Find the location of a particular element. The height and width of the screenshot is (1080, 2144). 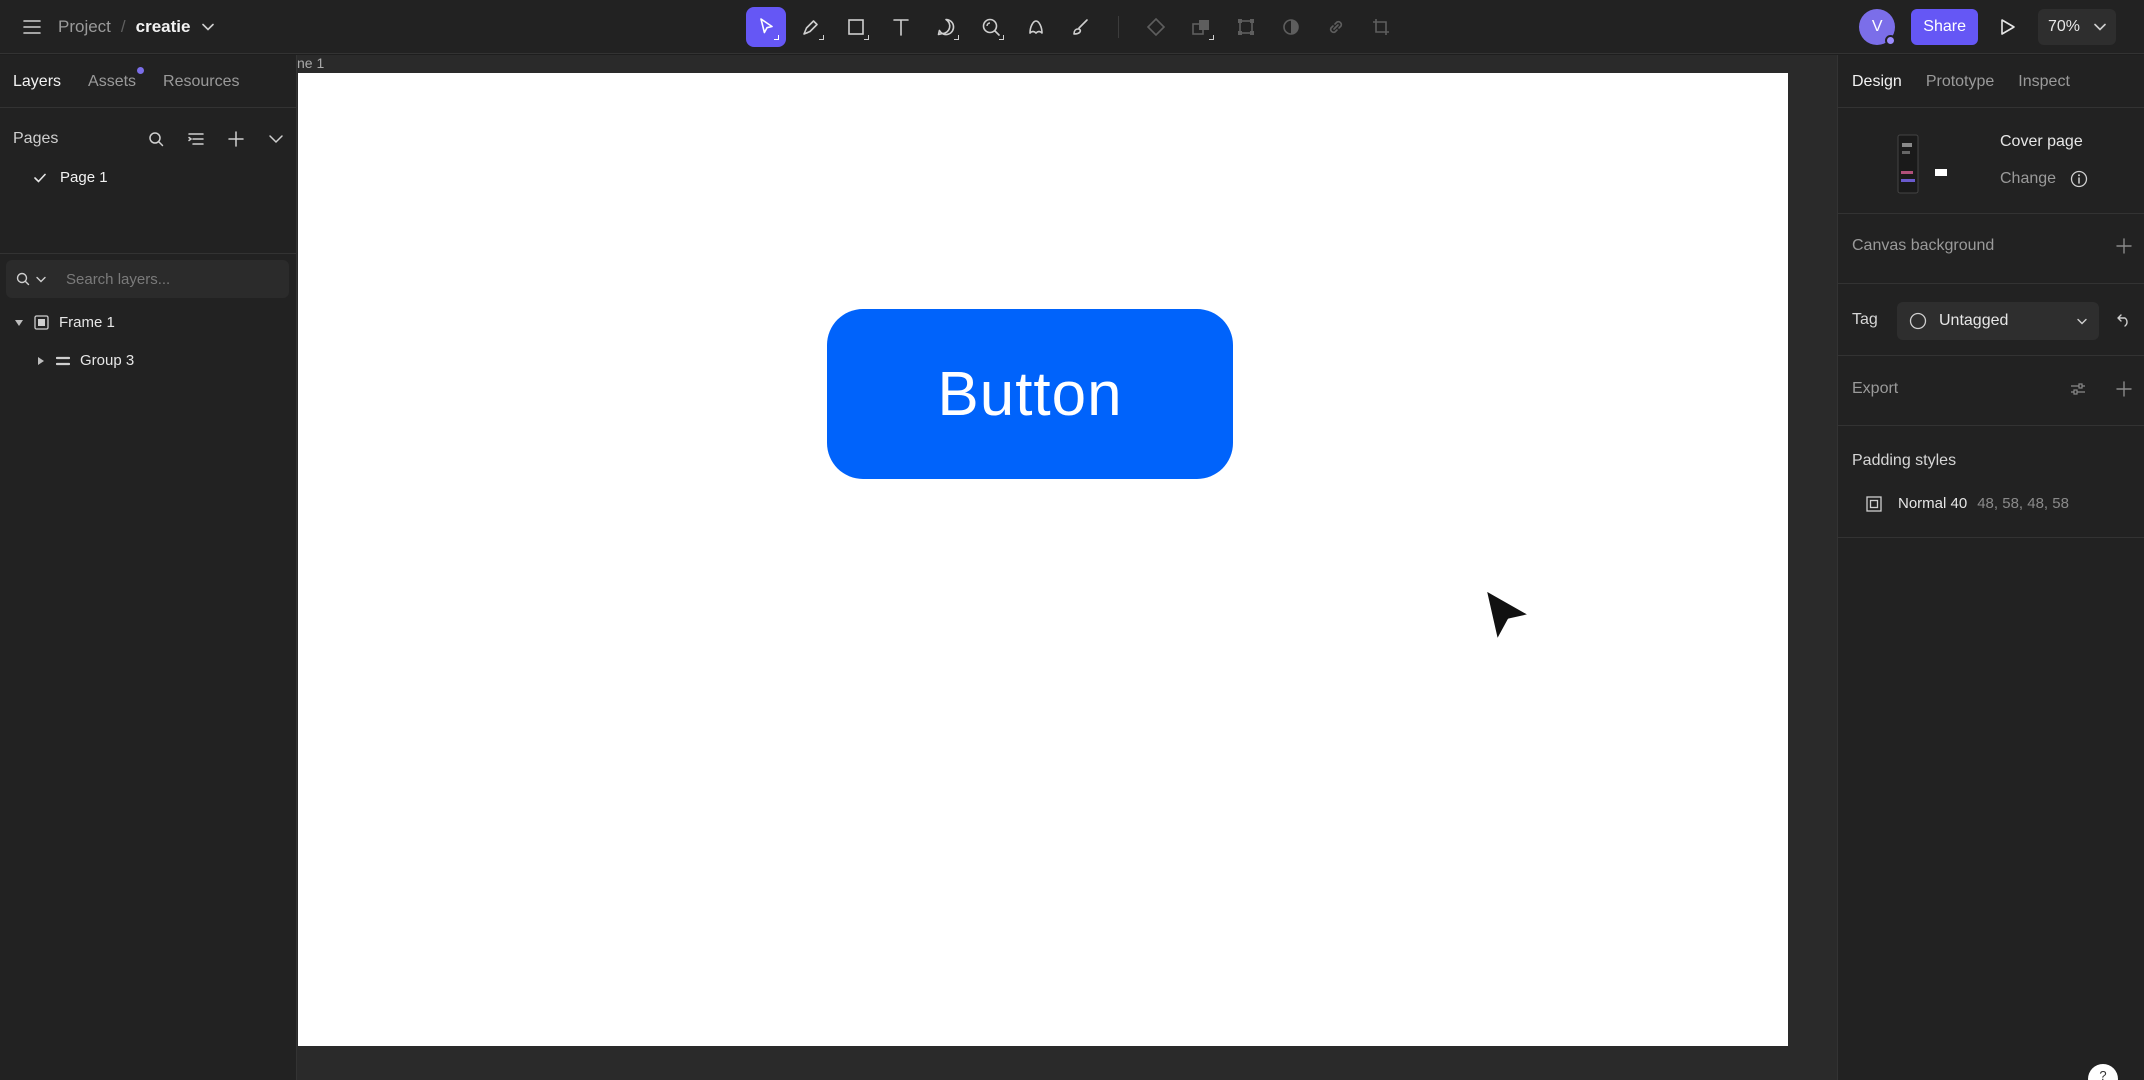

padding-style-item: Normal 40 48, 58, 48, 58 is located at coordinates (1967, 503).